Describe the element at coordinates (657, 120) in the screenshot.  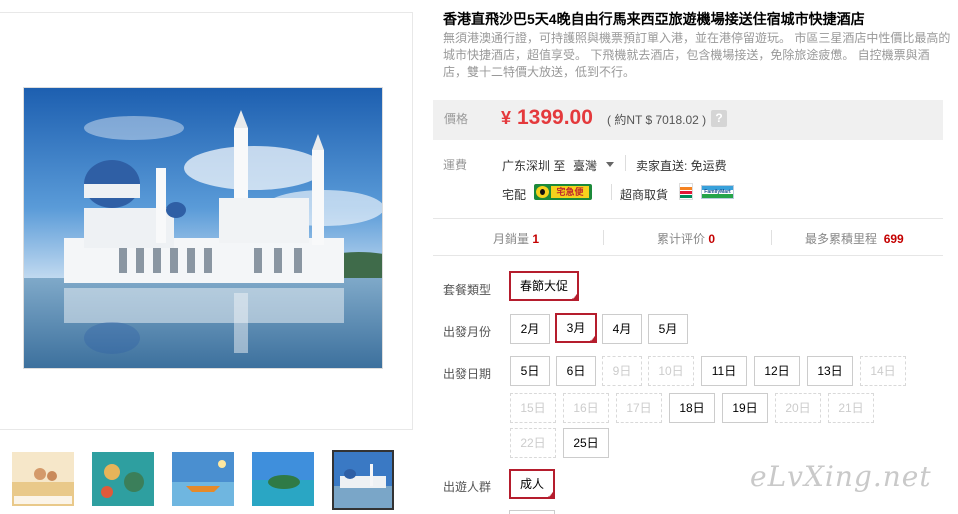
I see `price-converted: ( 約NT $ 7018.02 )` at that location.